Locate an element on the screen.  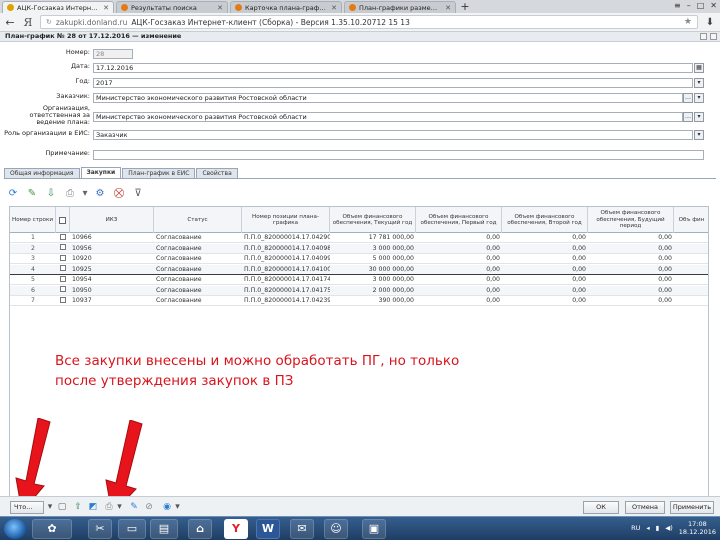
role-dropdown-icon: ▾ is located at coordinates (699, 135).